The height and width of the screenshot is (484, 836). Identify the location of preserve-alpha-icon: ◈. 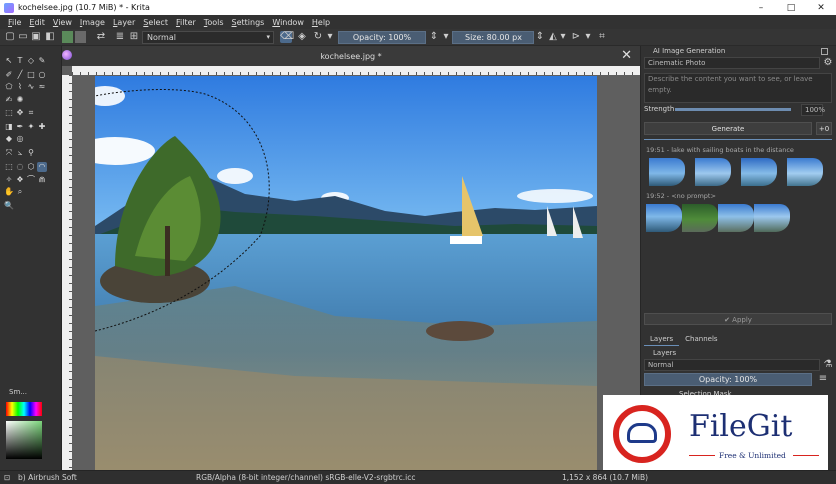
(302, 37).